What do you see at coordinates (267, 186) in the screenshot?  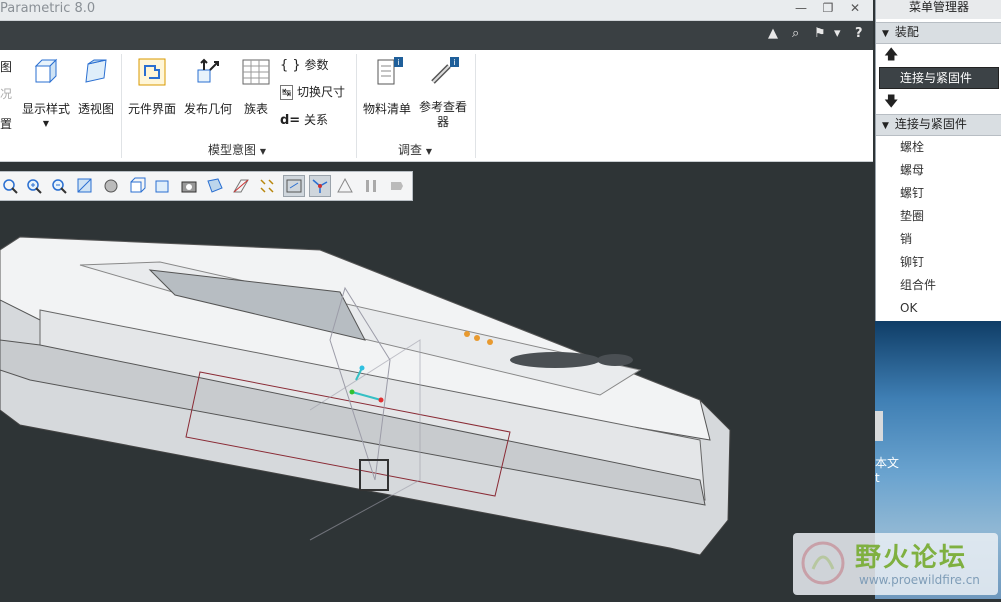 I see `datum-points-icon` at bounding box center [267, 186].